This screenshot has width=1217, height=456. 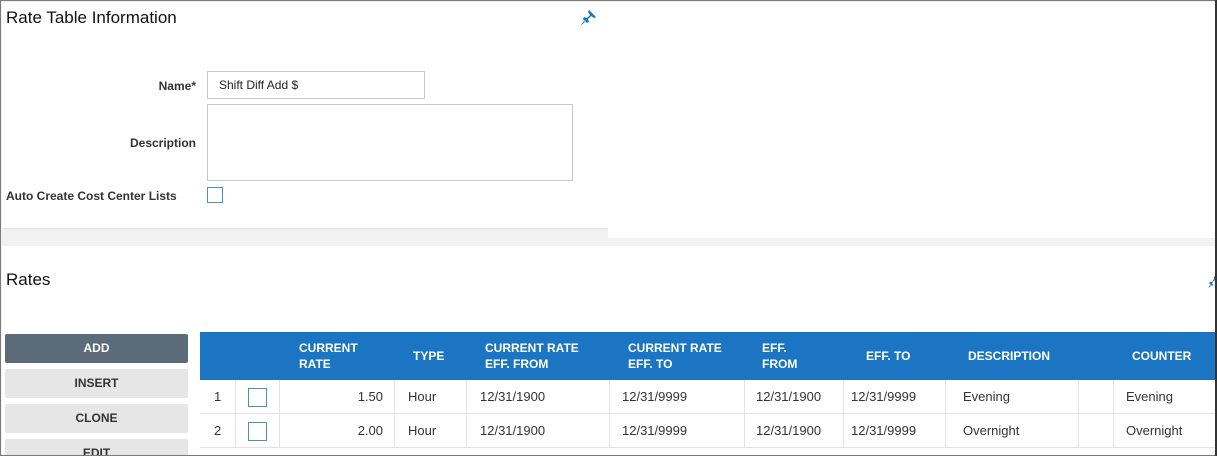 I want to click on auto-create-checkbox, so click(x=215, y=195).